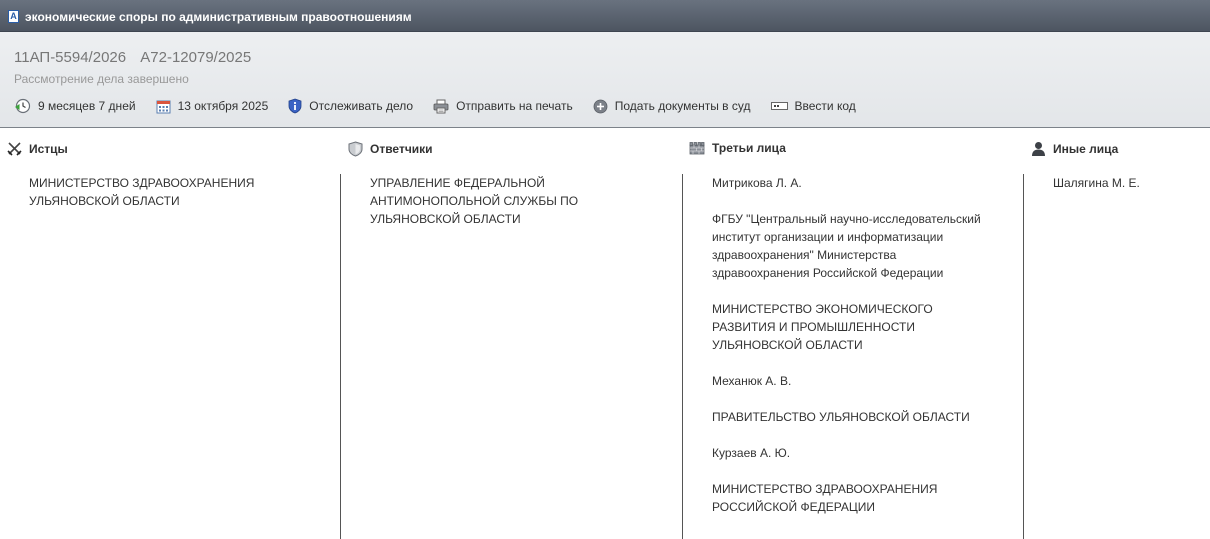 The width and height of the screenshot is (1210, 539). Describe the element at coordinates (1086, 148) in the screenshot. I see `other-persons-label: Иные лица` at that location.